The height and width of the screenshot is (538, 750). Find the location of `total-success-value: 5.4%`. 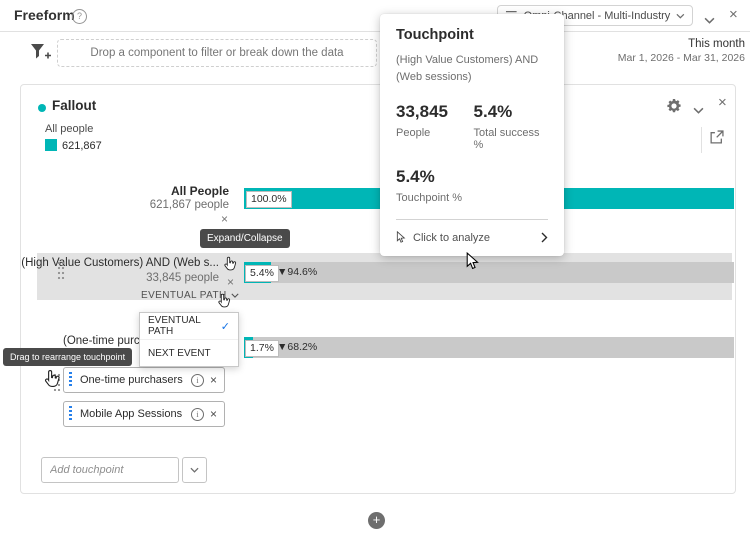

total-success-value: 5.4% is located at coordinates (493, 112).